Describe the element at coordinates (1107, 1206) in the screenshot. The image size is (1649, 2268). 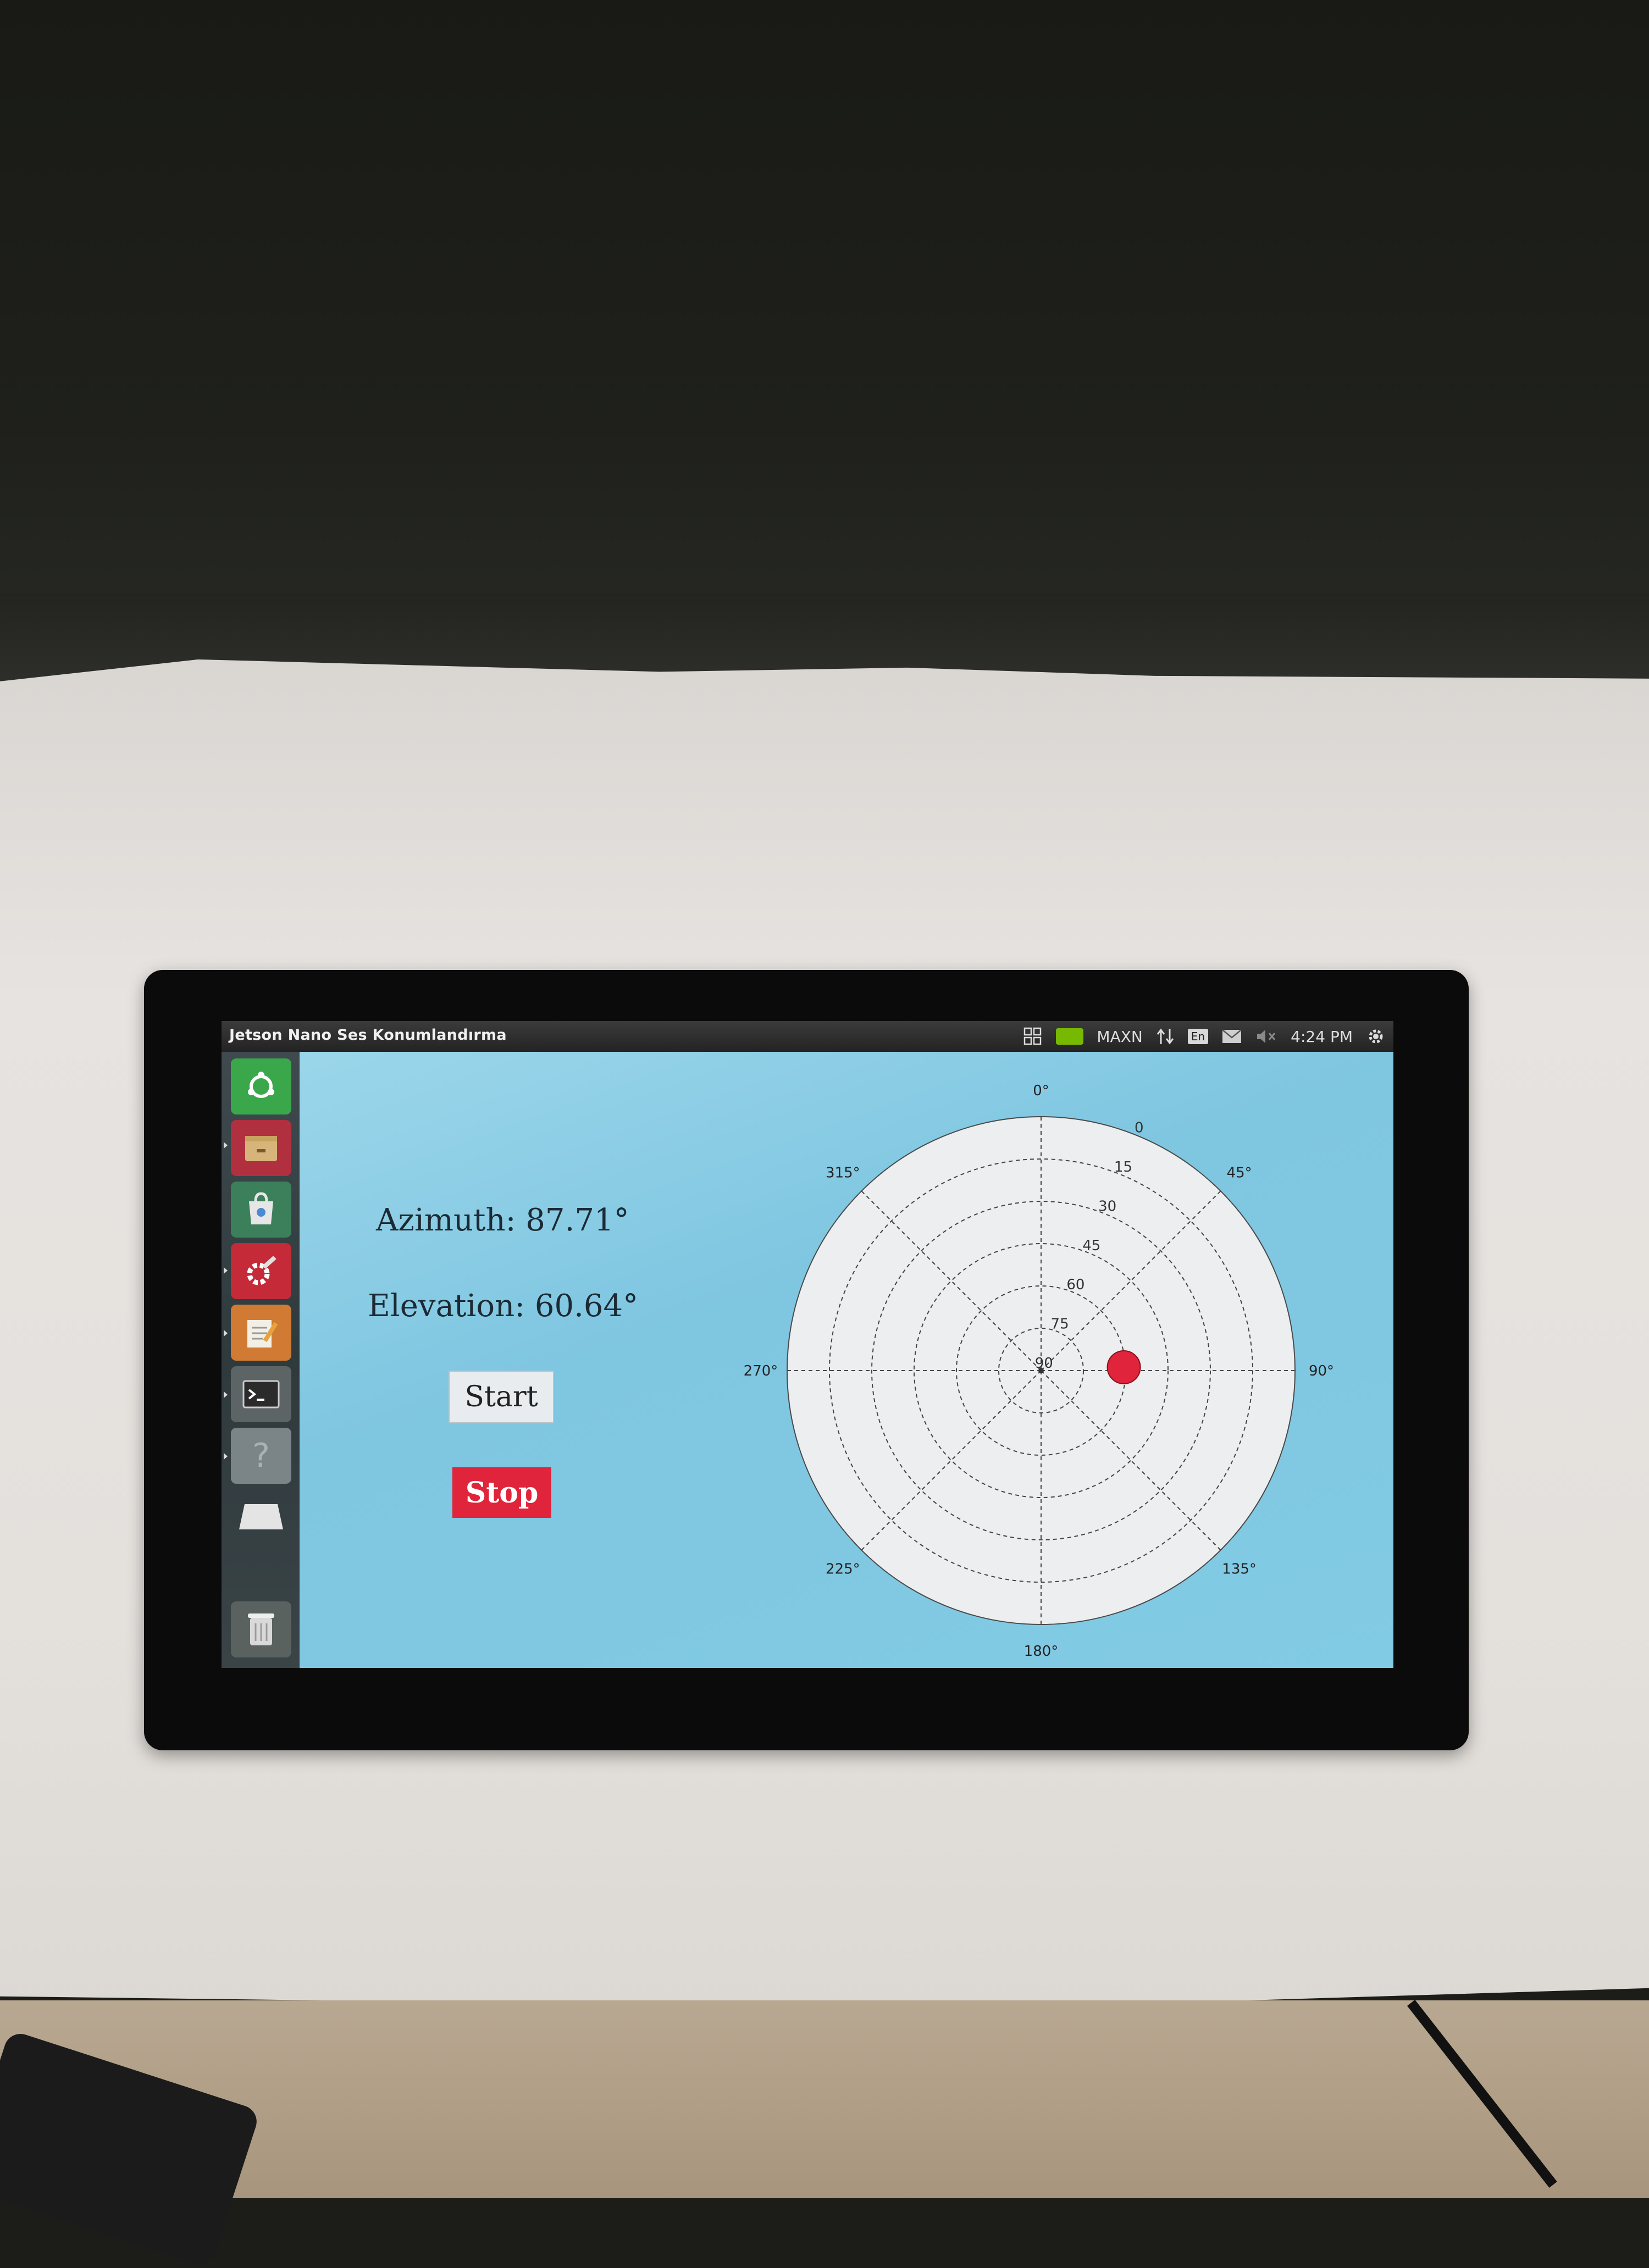
I see `elevation-tick-label: 30` at that location.